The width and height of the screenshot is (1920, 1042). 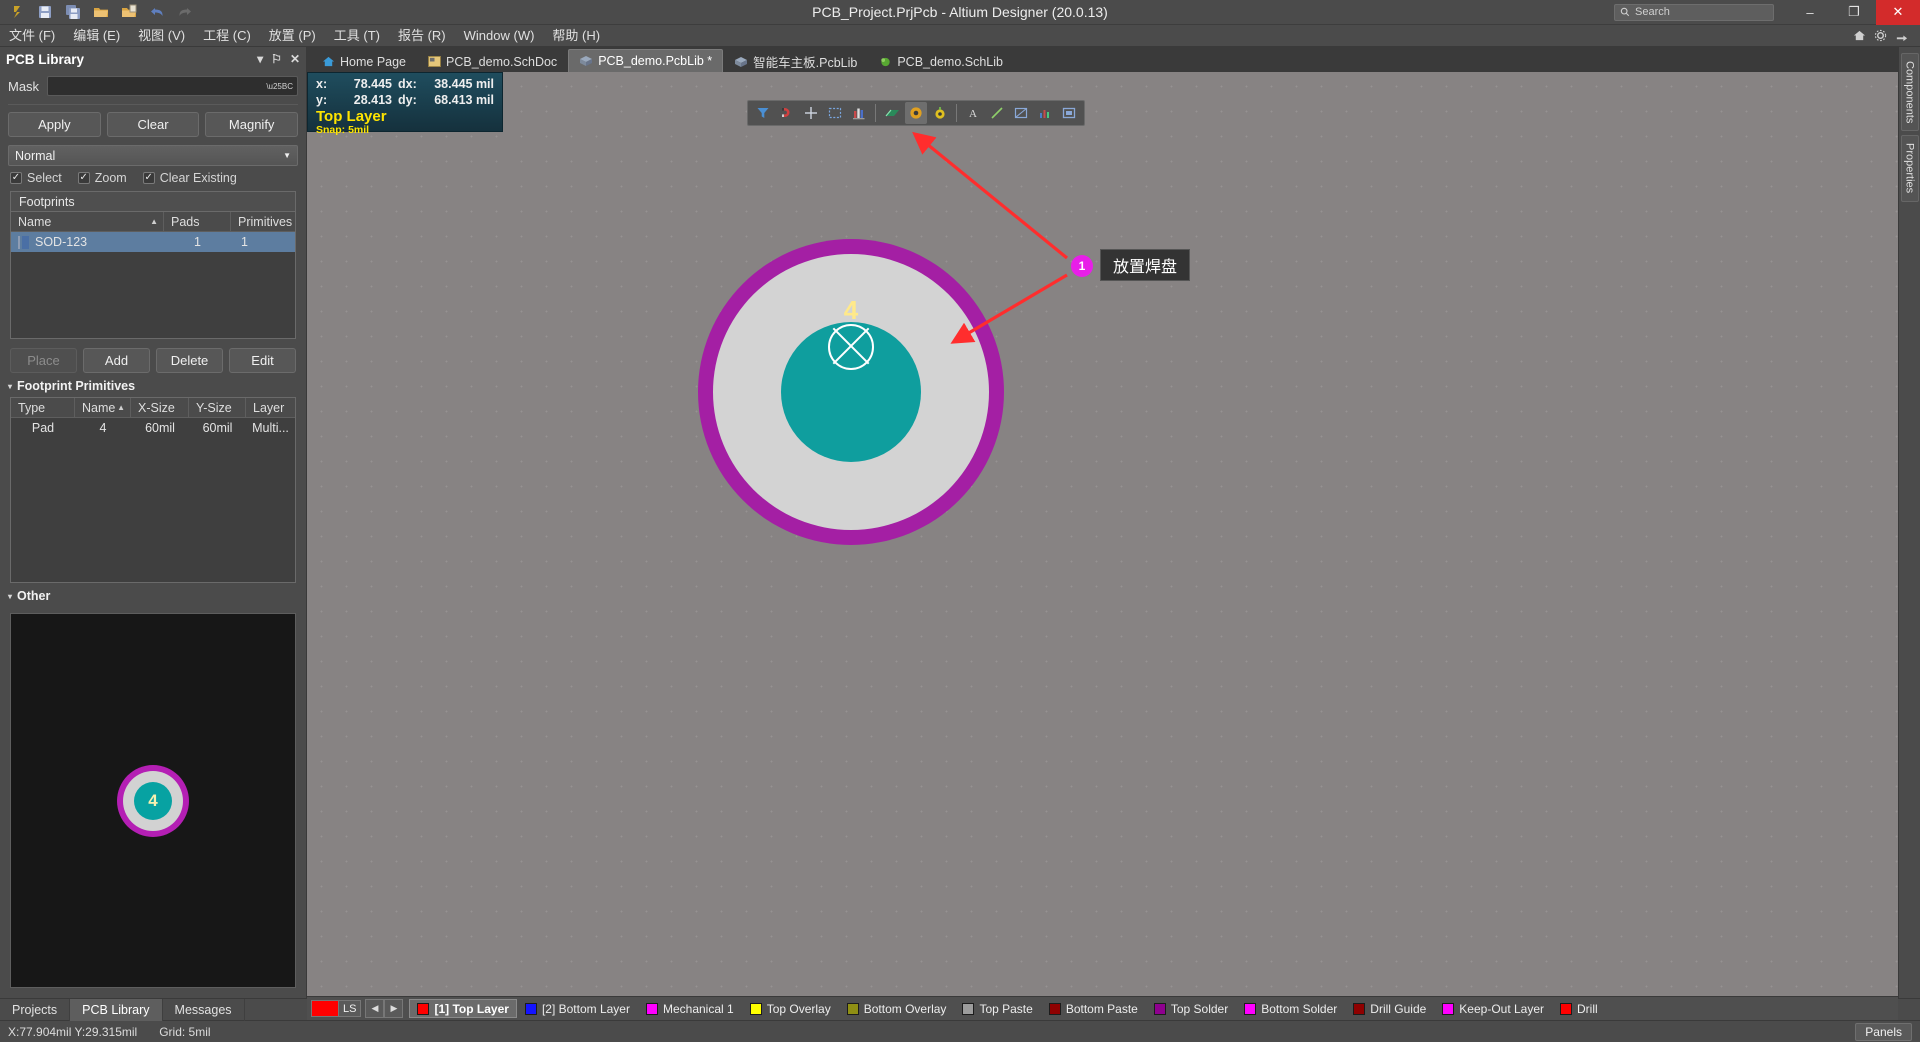 I want to click on primitives-col-type: Type, so click(x=43, y=407).